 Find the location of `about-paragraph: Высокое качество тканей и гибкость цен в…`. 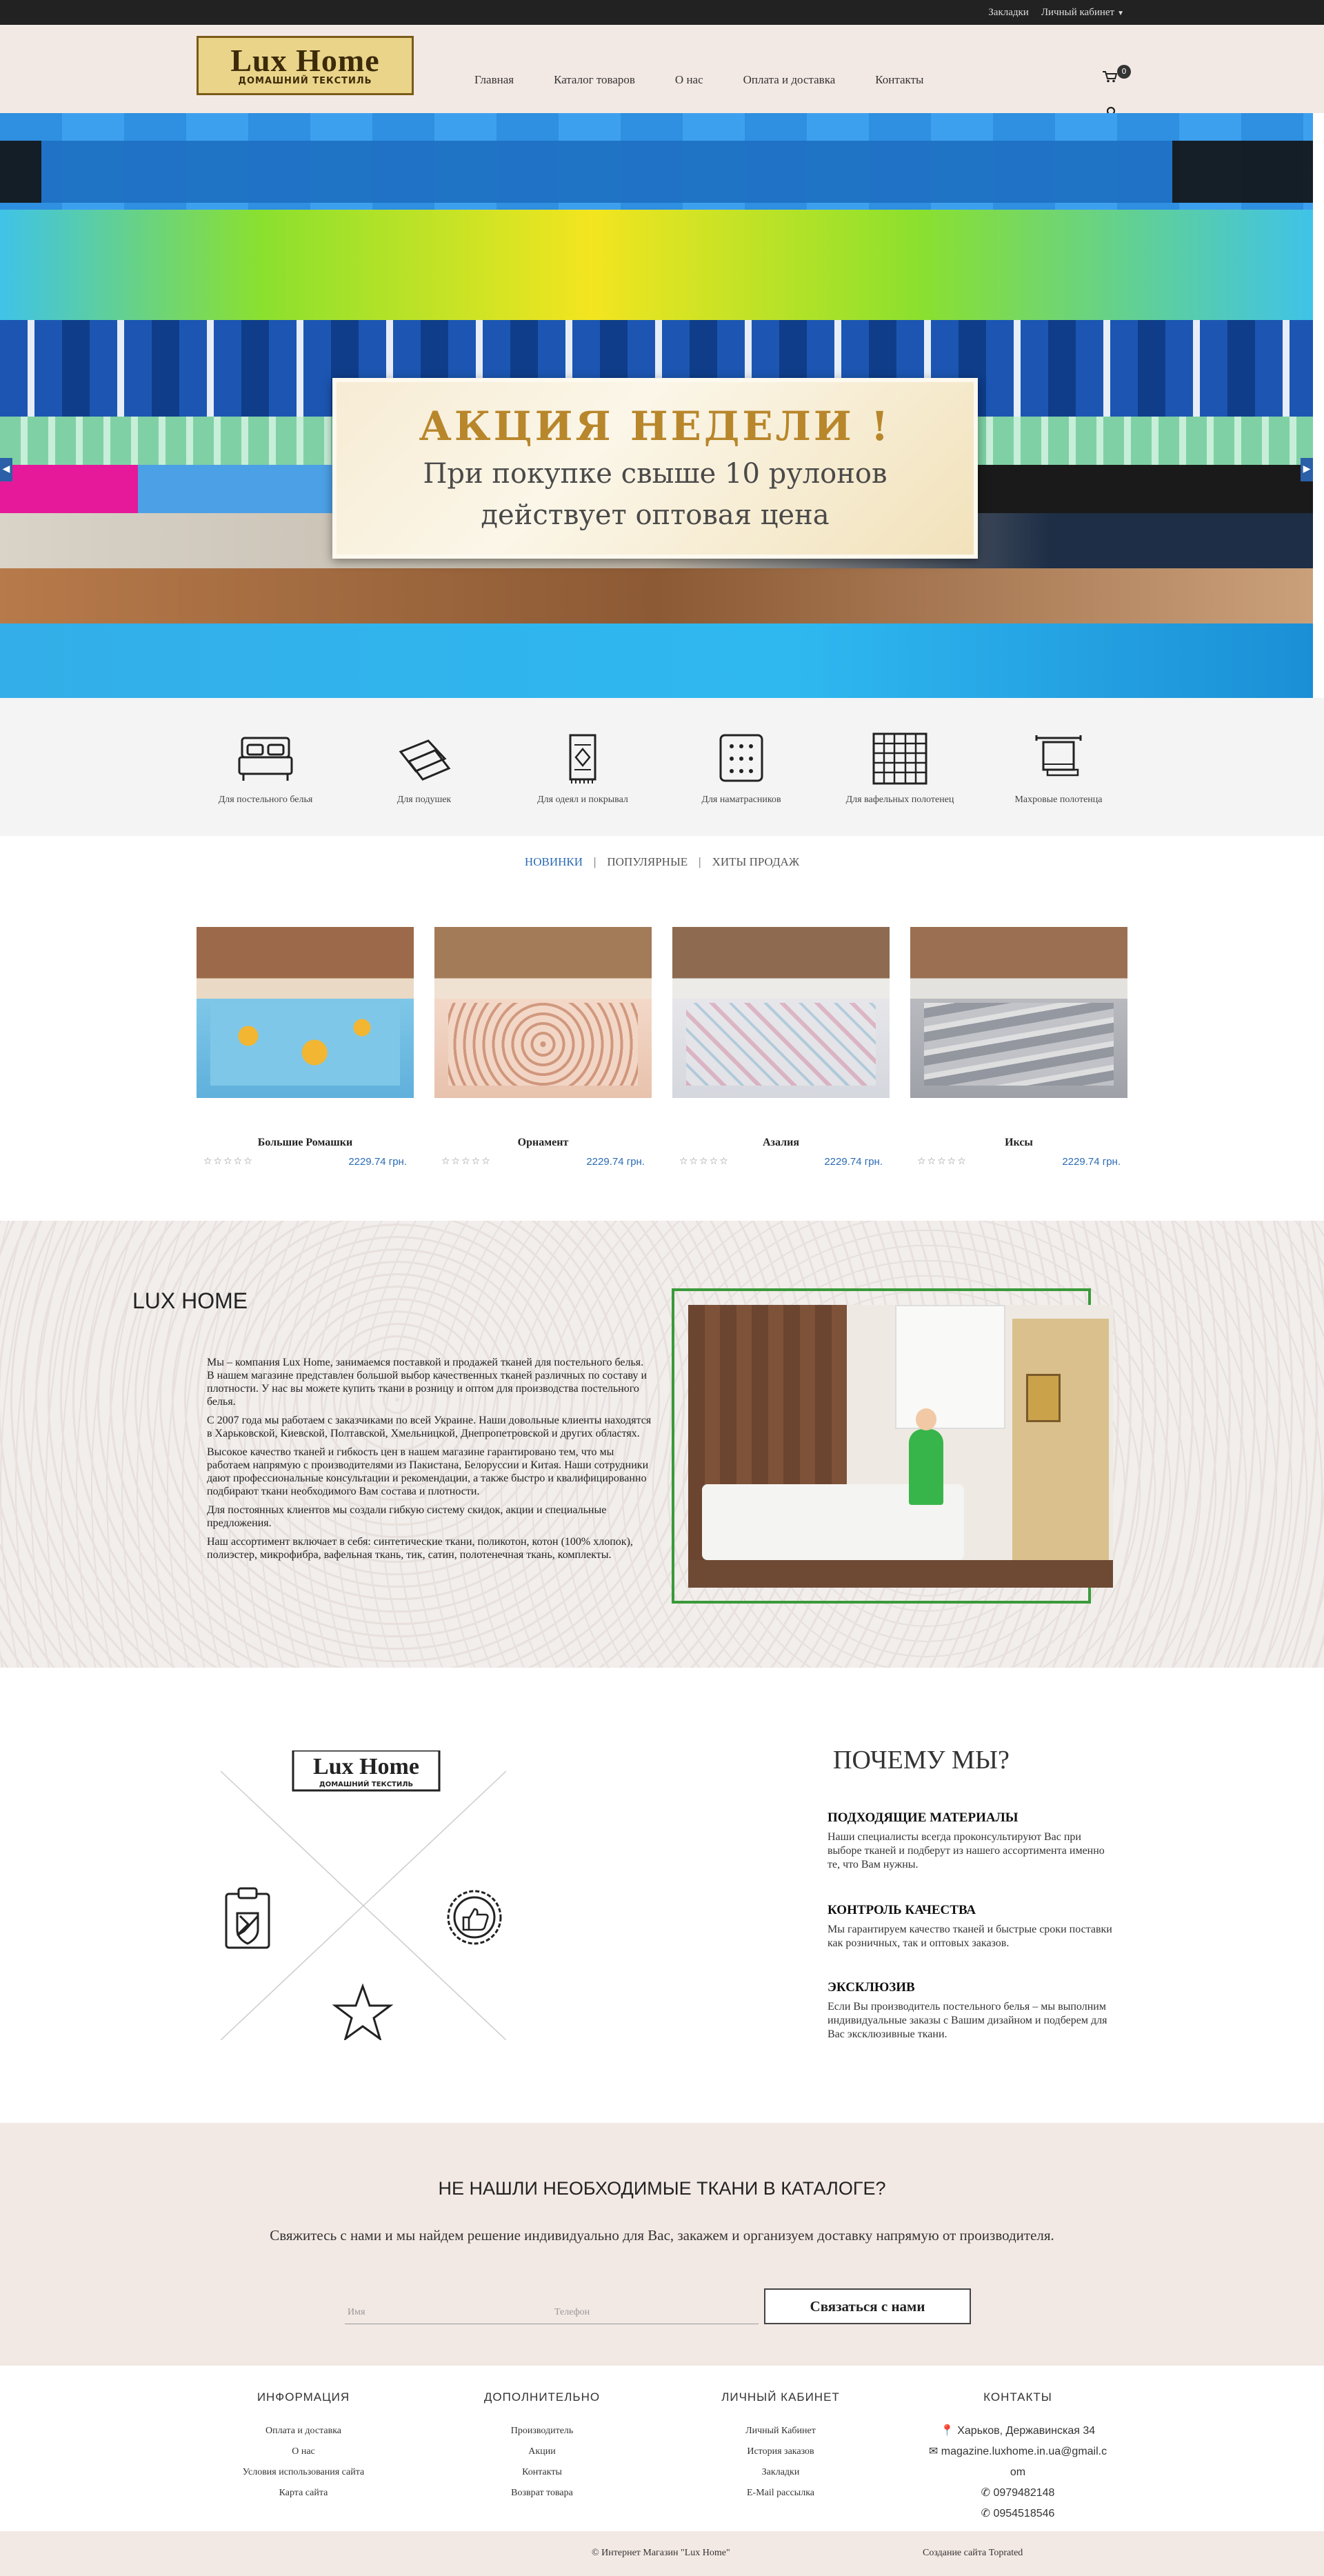

about-paragraph: Высокое качество тканей и гибкость цен в… is located at coordinates (428, 1471).